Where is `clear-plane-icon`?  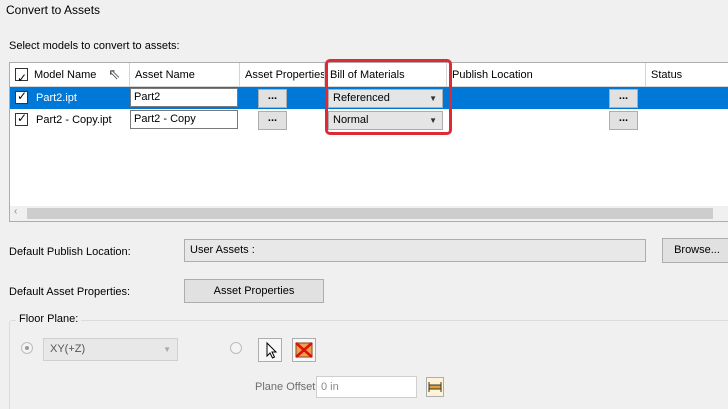 clear-plane-icon is located at coordinates (304, 350).